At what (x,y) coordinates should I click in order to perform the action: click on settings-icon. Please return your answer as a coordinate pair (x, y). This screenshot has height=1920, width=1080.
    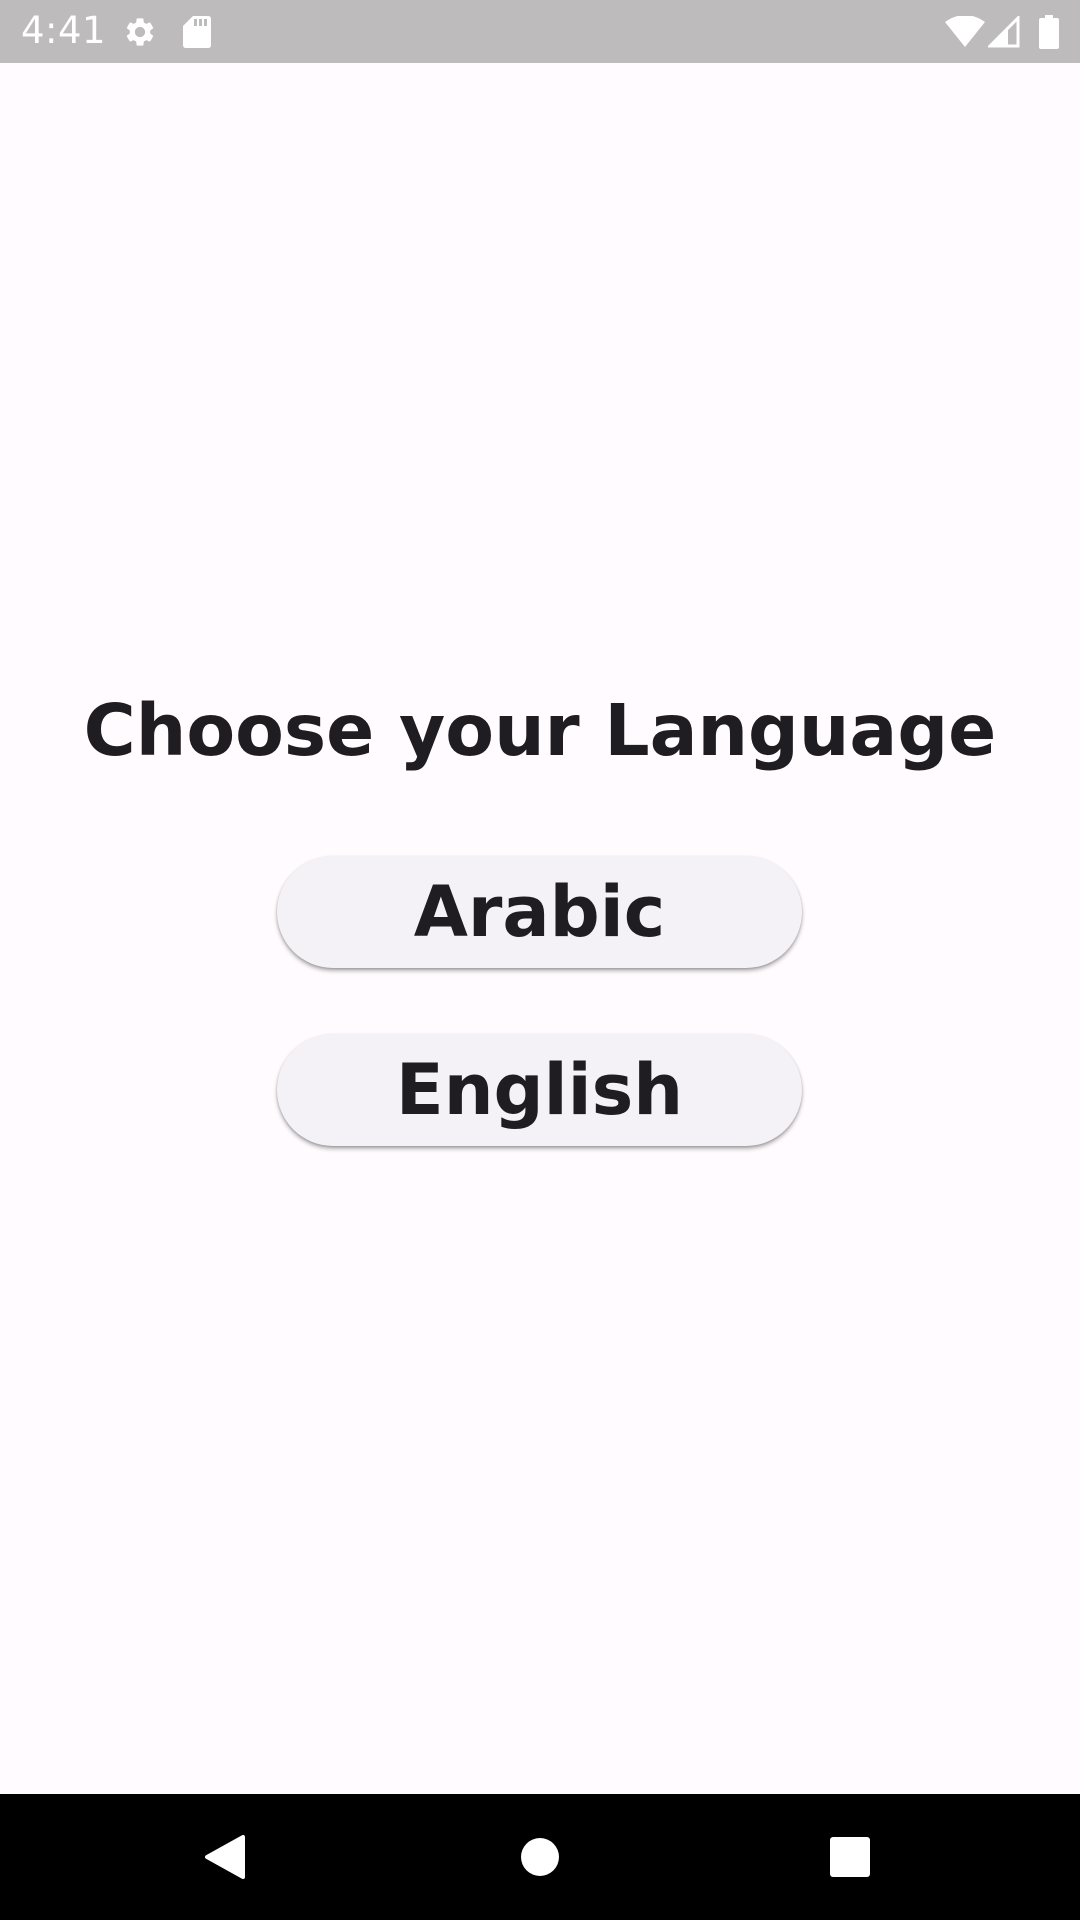
    Looking at the image, I should click on (140, 31).